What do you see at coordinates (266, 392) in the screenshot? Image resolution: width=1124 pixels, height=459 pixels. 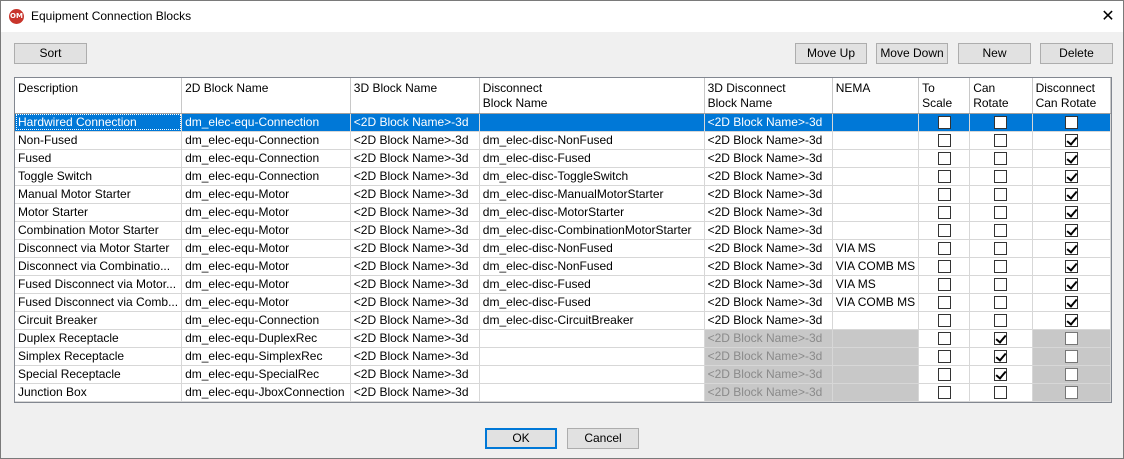 I see `block-2d-cell: dm_elec-equ-JboxConnection` at bounding box center [266, 392].